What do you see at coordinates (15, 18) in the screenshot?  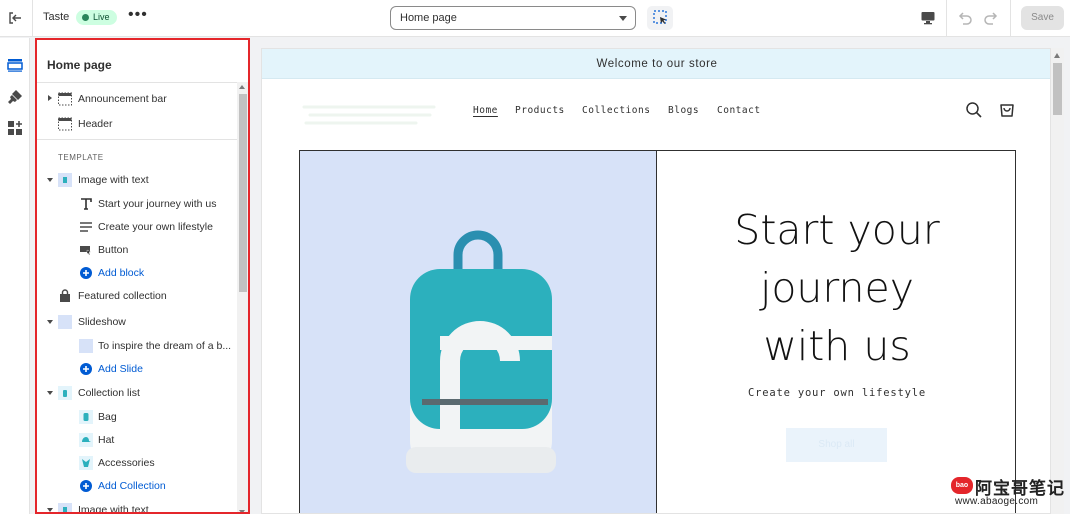 I see `exit-icon` at bounding box center [15, 18].